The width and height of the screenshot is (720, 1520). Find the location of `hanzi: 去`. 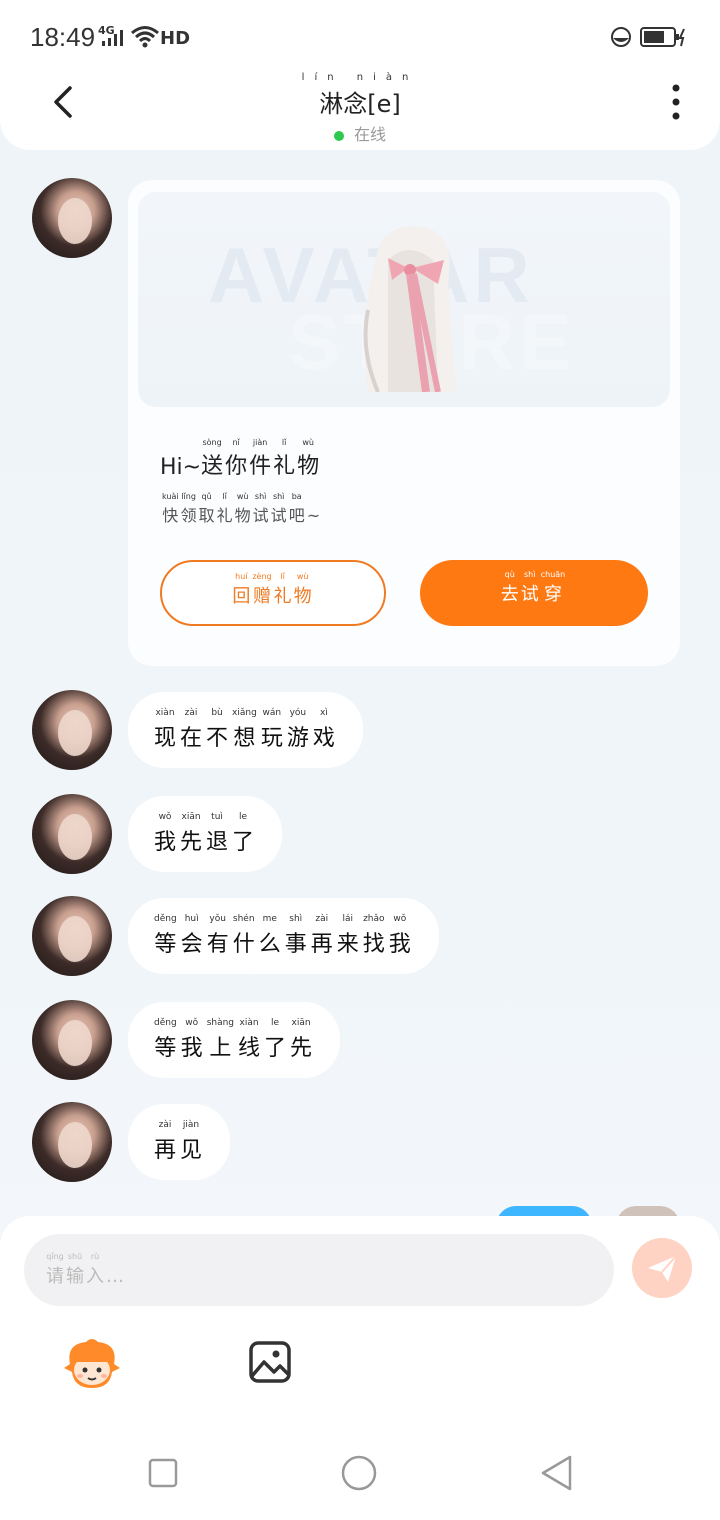

hanzi: 去 is located at coordinates (509, 594).